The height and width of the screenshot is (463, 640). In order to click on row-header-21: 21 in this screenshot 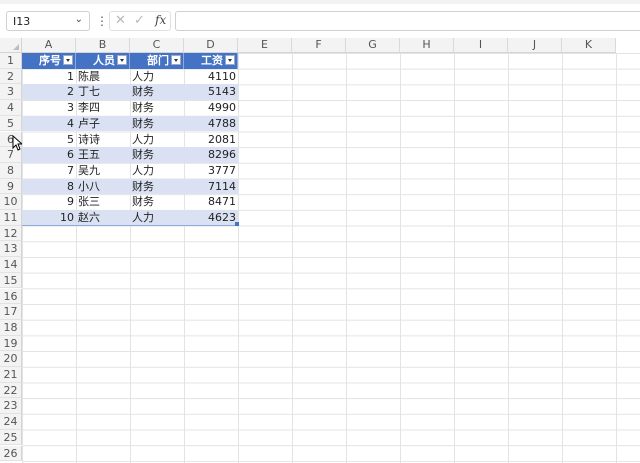, I will do `click(11, 375)`.